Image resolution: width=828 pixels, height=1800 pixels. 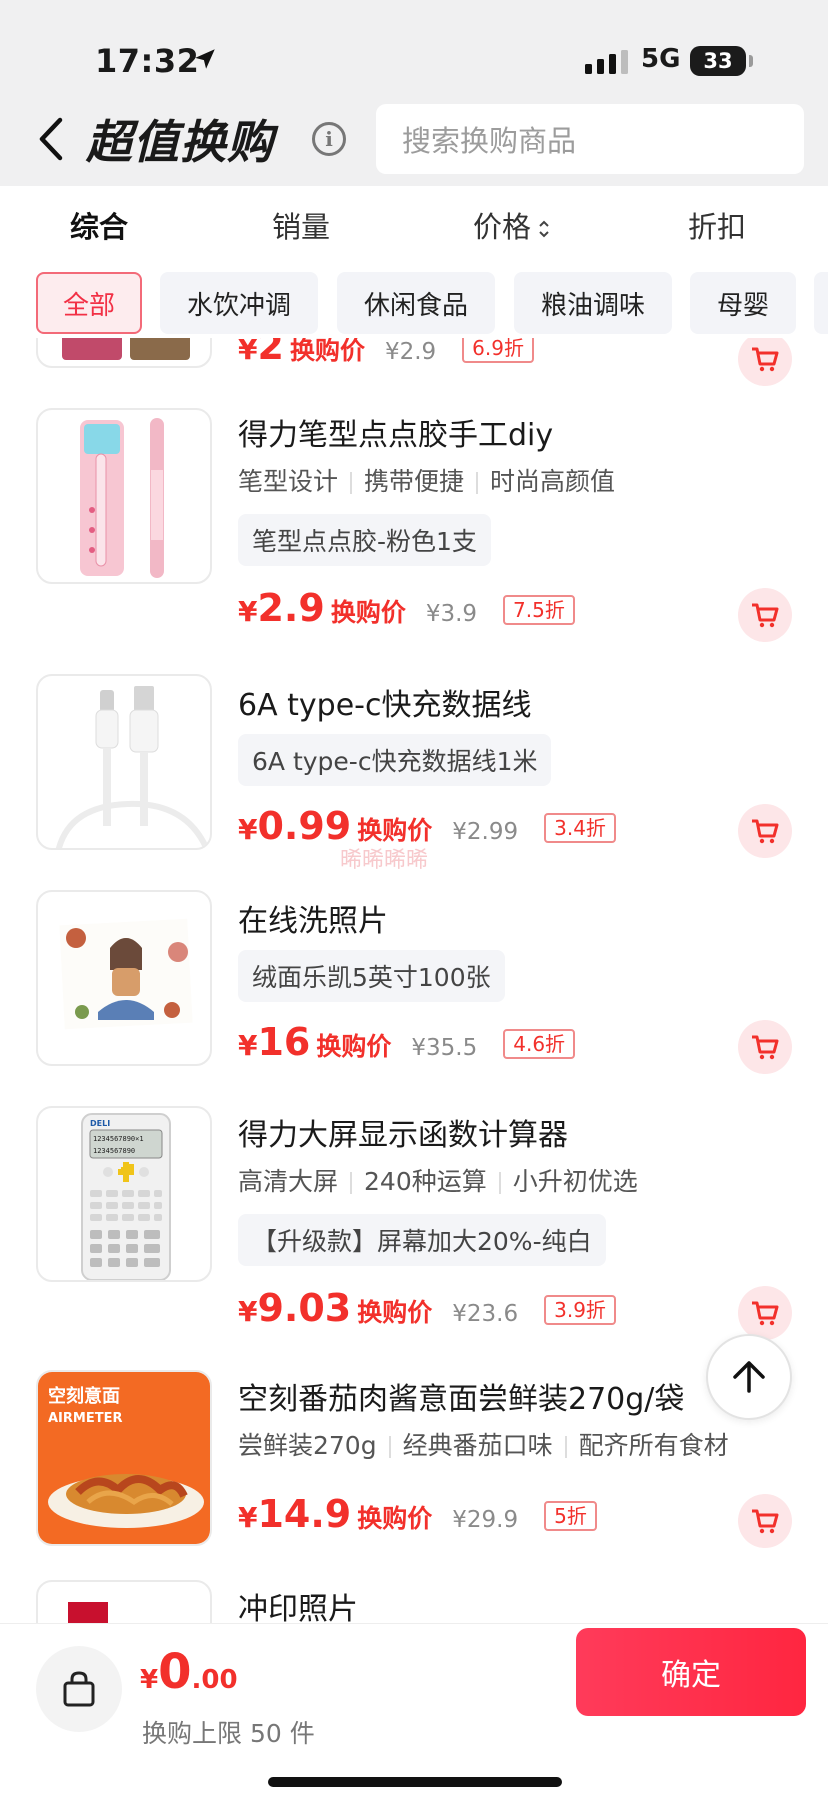 I want to click on search-input: 搜索换购商品, so click(x=590, y=139).